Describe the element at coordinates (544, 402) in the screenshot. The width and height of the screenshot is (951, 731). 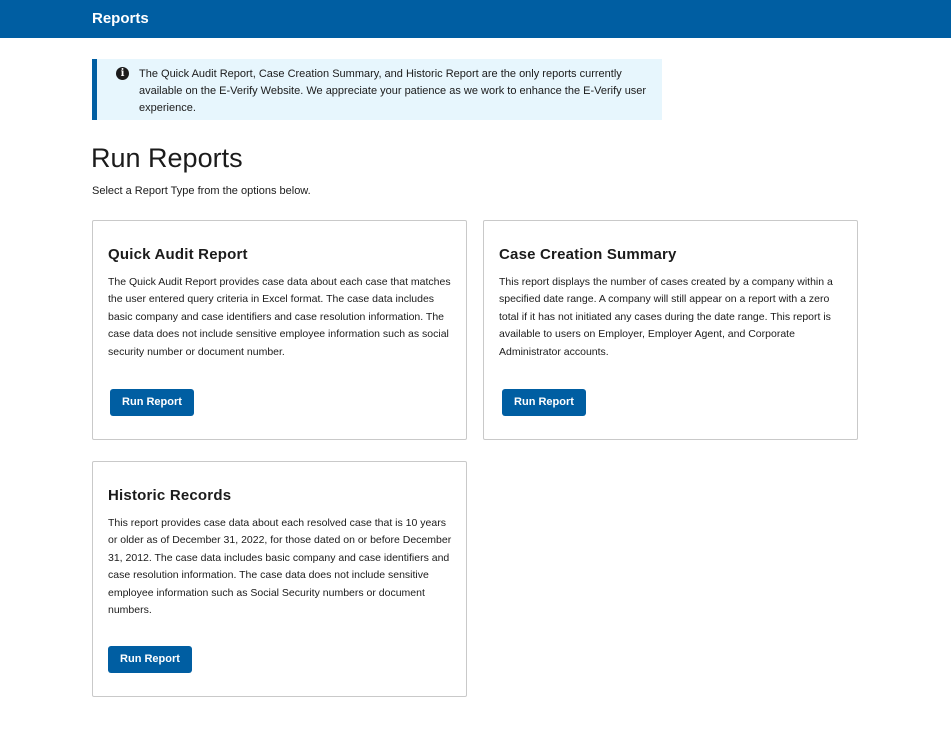
I see `run-report-button-case-creation-summary: Run Report` at that location.